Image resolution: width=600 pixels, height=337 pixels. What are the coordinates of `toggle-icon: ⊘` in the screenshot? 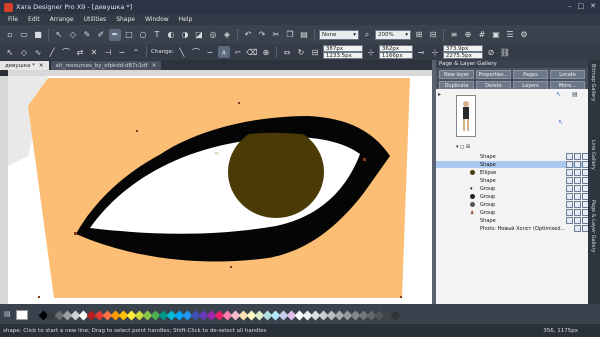 It's located at (491, 52).